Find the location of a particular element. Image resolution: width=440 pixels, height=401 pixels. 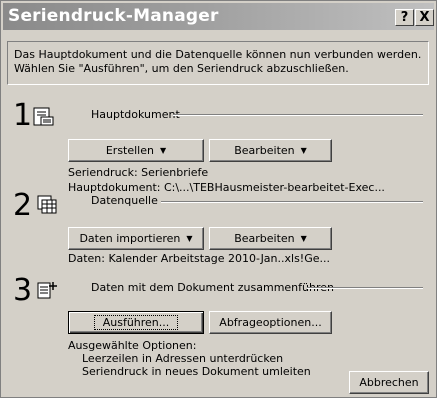

cancel-button-label: Abbrechen is located at coordinates (389, 382).